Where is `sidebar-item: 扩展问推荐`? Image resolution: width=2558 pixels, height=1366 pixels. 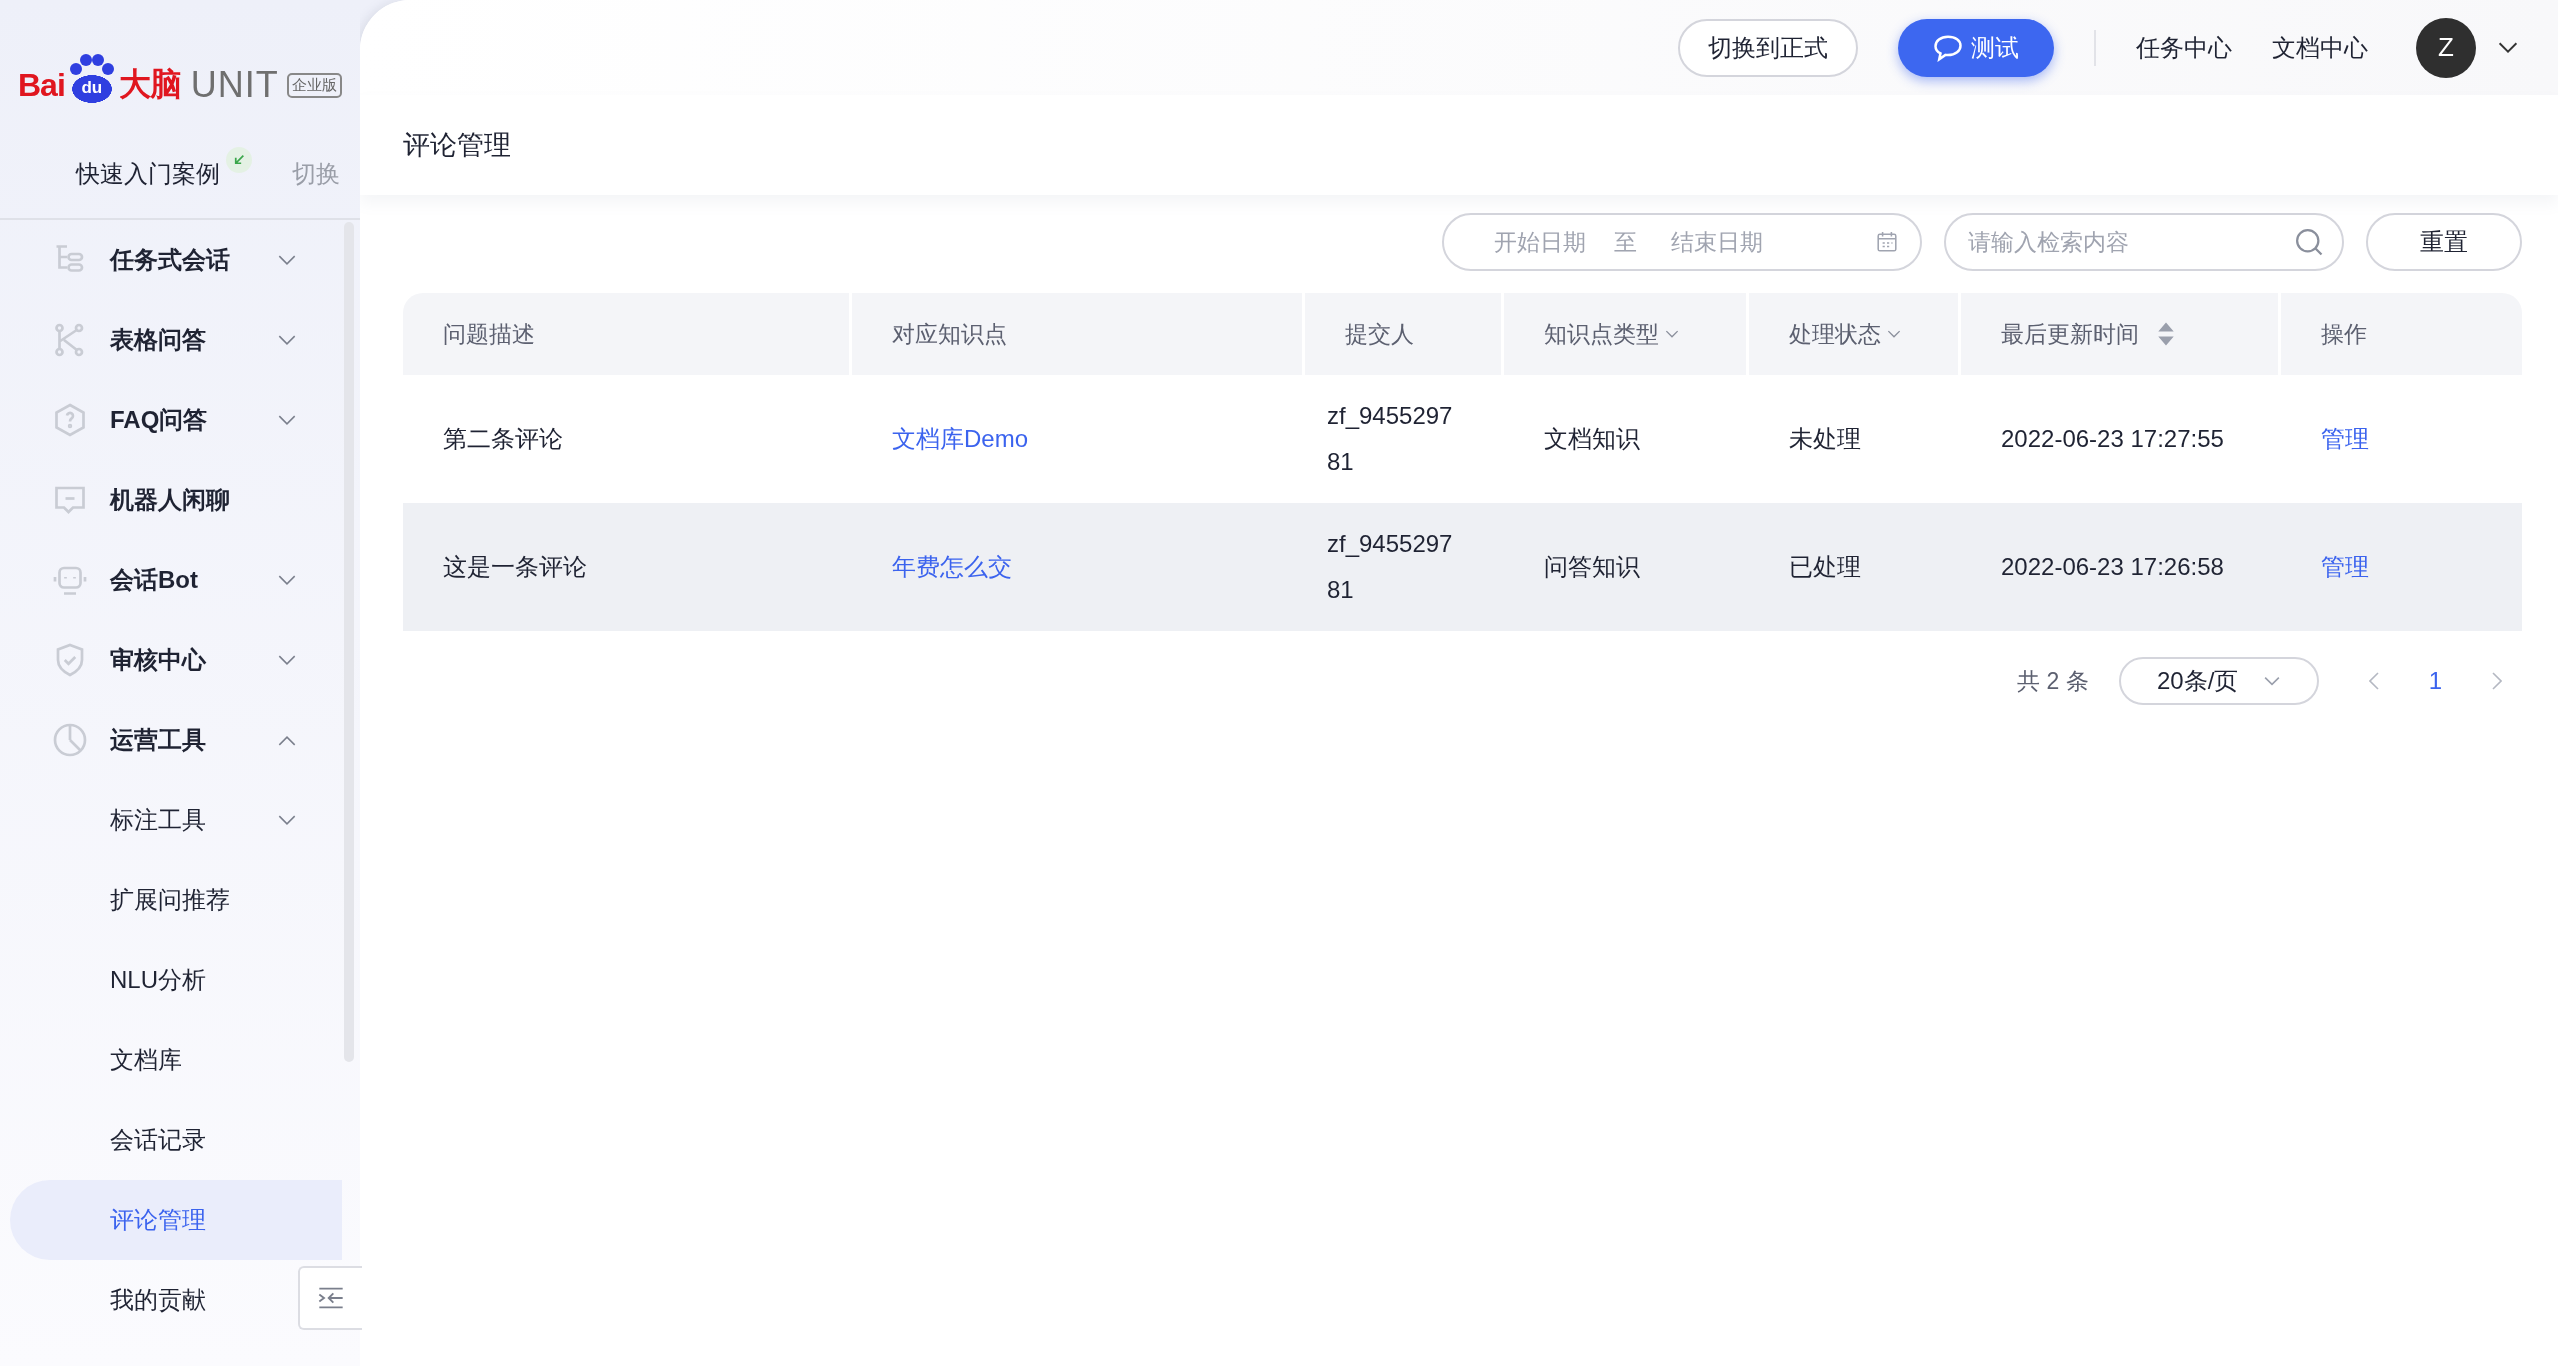 sidebar-item: 扩展问推荐 is located at coordinates (153, 900).